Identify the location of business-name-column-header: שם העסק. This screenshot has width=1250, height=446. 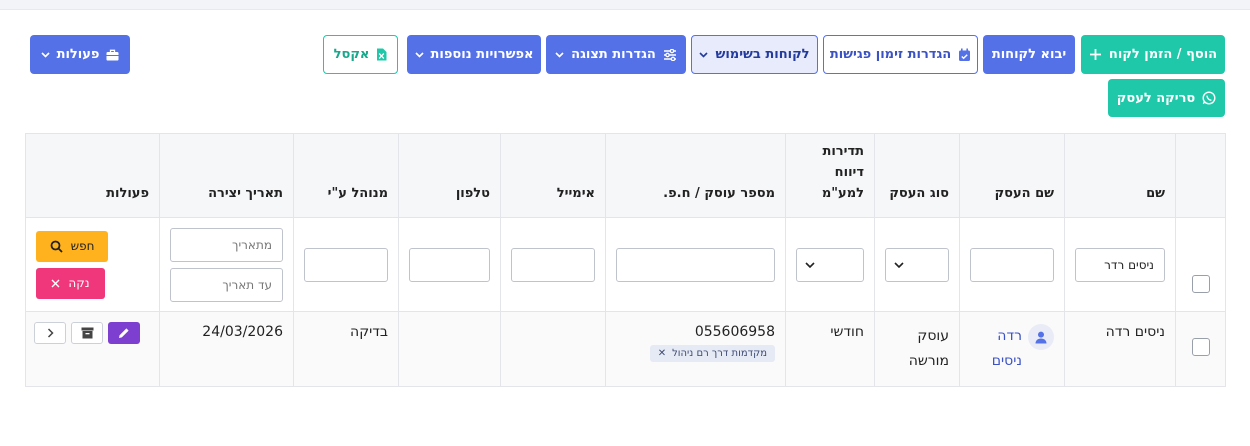
(1012, 175).